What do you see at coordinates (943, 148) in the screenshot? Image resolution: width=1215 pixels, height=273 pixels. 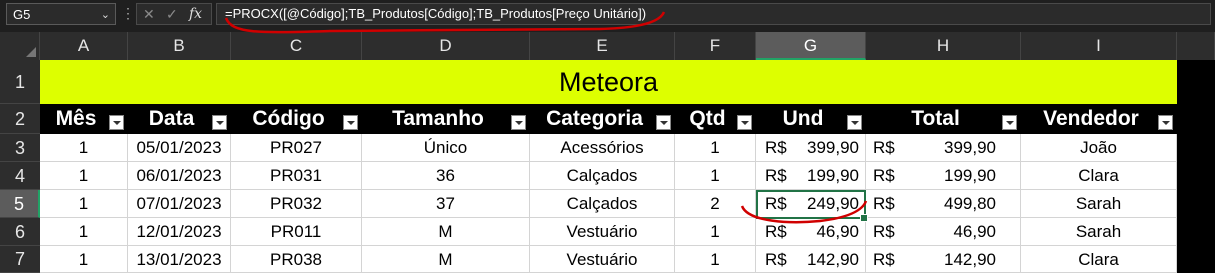 I see `total-cell: R$ 399,90` at bounding box center [943, 148].